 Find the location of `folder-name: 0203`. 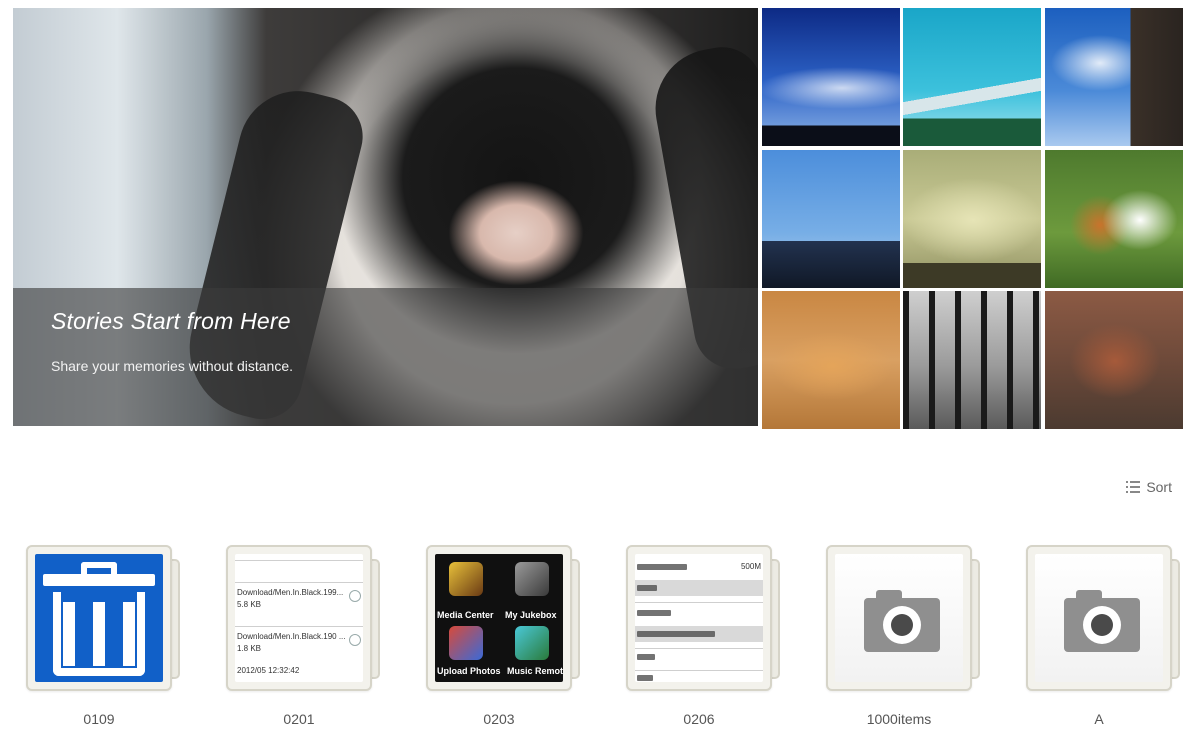

folder-name: 0203 is located at coordinates (499, 719).